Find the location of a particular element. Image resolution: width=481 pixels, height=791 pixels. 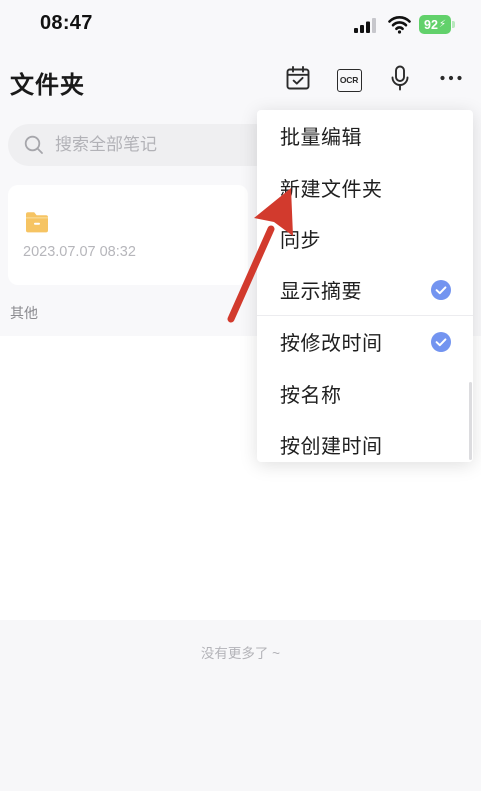

ocr-icon: OCR is located at coordinates (349, 80).